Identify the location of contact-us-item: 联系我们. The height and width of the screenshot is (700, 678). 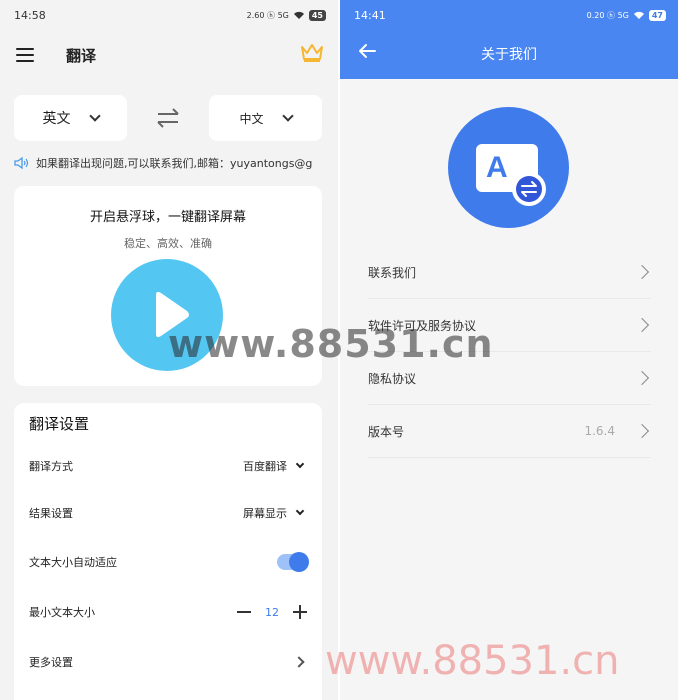
(509, 272).